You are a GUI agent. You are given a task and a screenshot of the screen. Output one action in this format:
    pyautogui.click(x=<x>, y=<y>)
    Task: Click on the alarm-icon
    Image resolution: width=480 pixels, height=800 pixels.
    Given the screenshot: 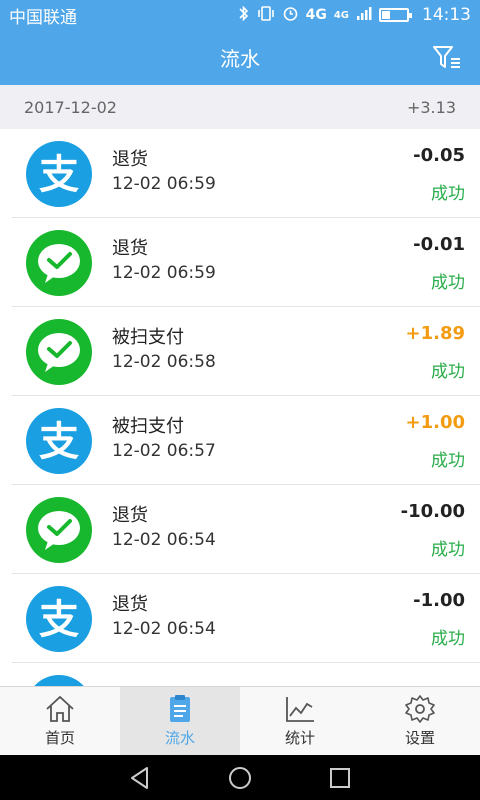 What is the action you would take?
    pyautogui.click(x=290, y=15)
    